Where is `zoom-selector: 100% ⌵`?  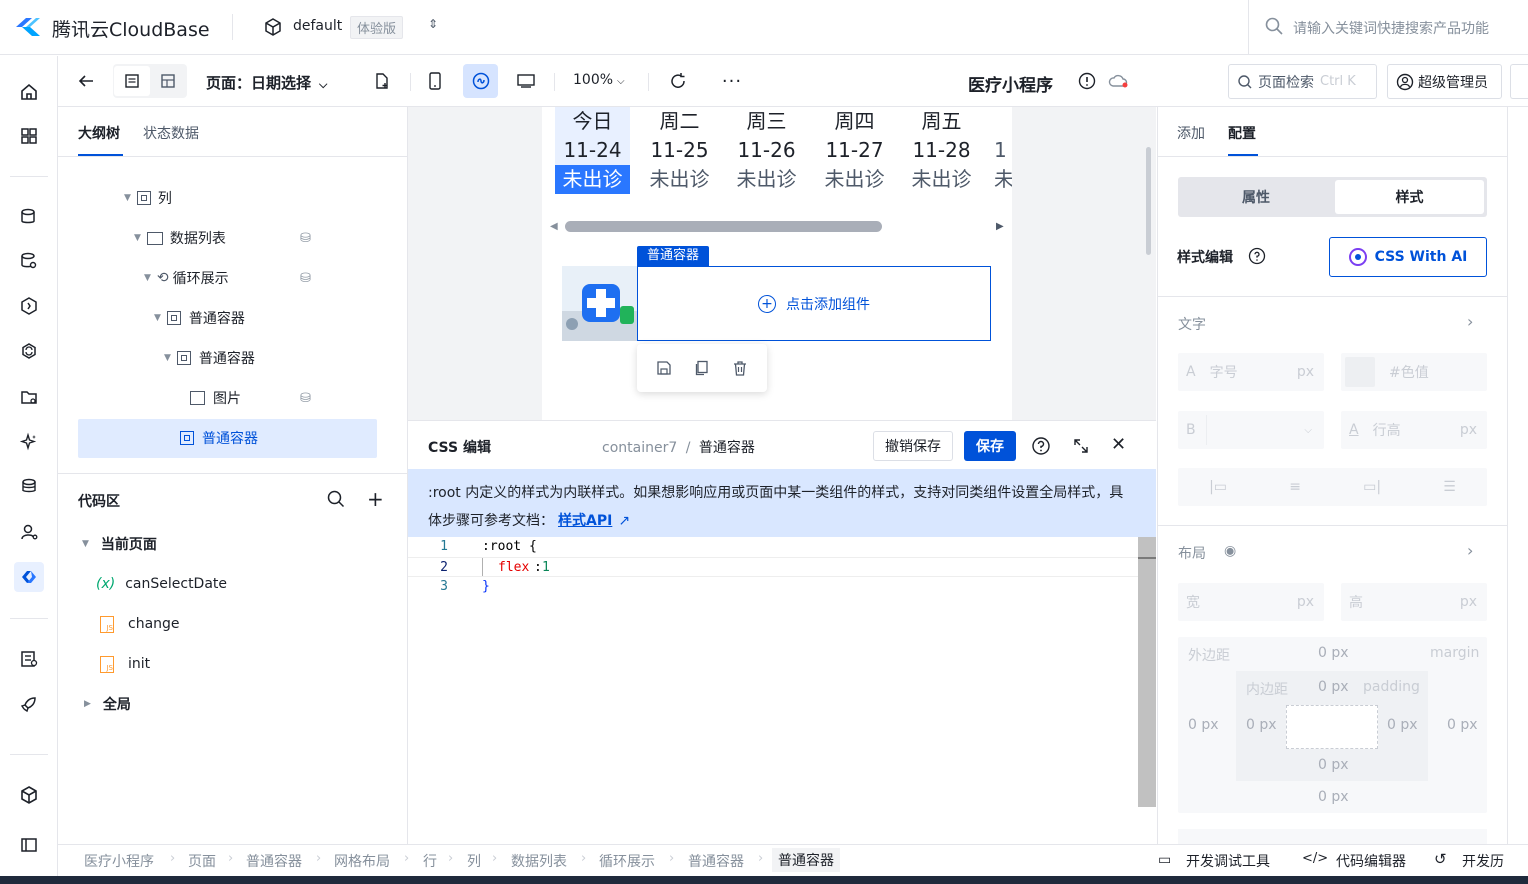 zoom-selector: 100% ⌵ is located at coordinates (599, 80).